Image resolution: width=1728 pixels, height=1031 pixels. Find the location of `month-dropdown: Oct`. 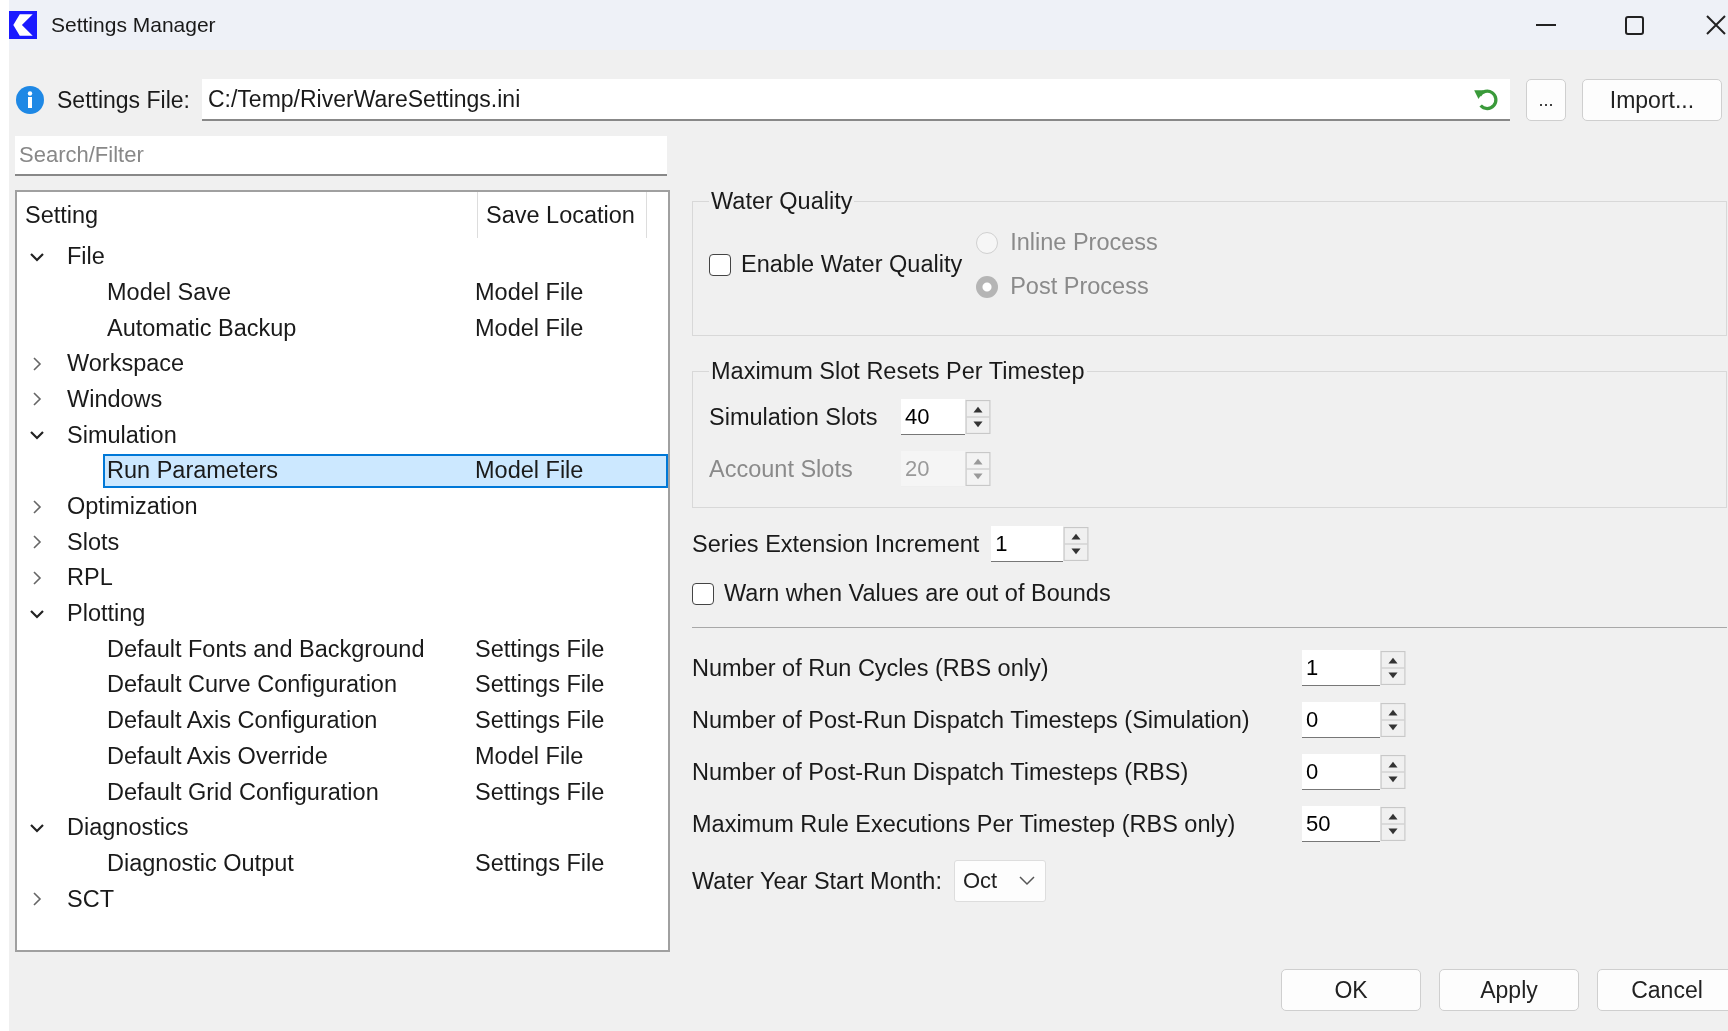

month-dropdown: Oct is located at coordinates (1000, 881).